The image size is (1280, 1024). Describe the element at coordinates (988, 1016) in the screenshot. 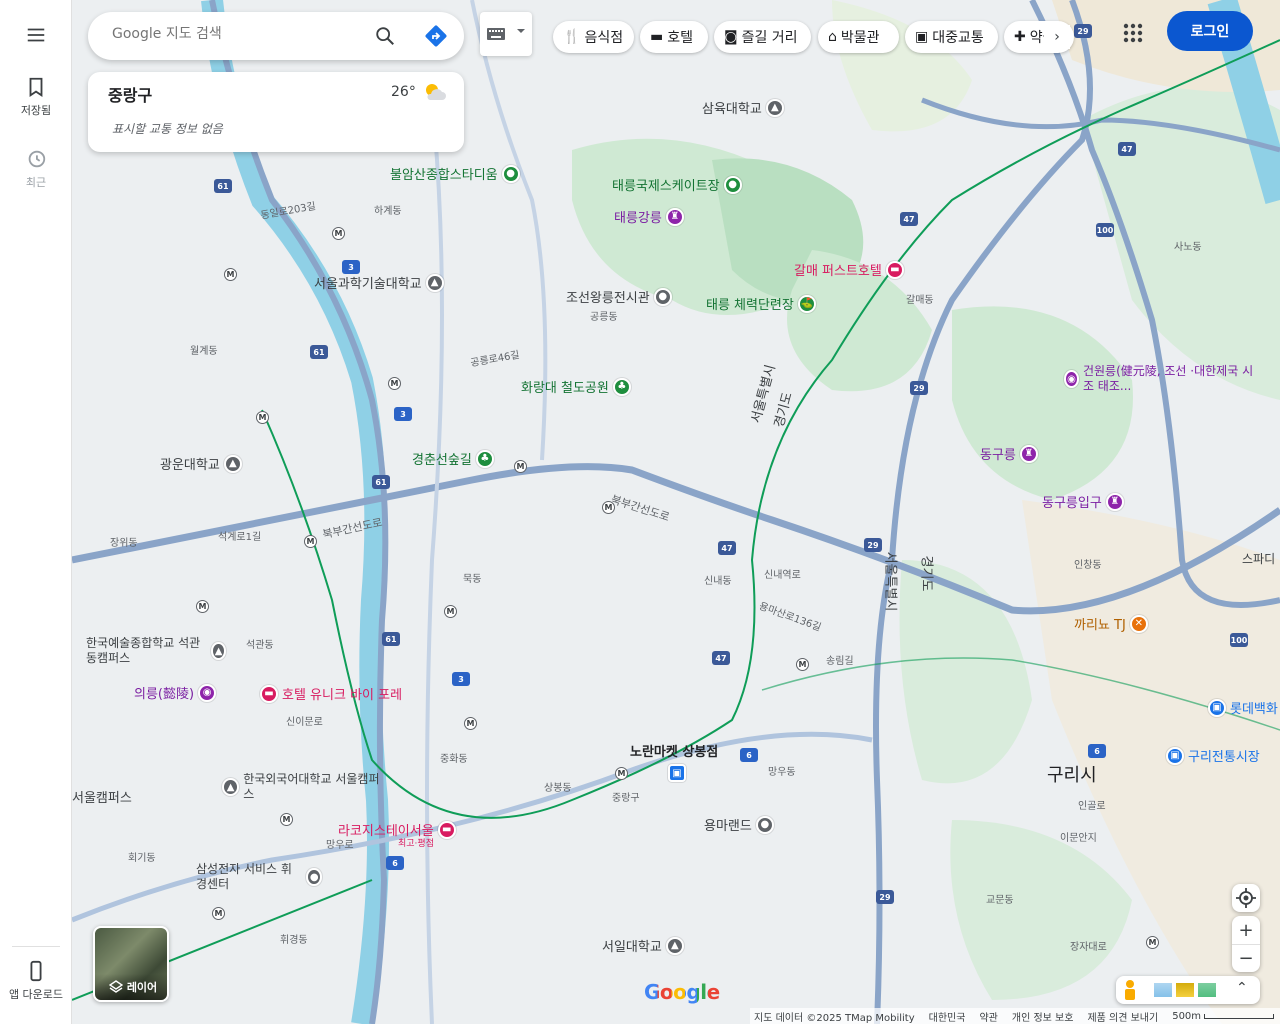

I see `terms-link: 약관` at that location.